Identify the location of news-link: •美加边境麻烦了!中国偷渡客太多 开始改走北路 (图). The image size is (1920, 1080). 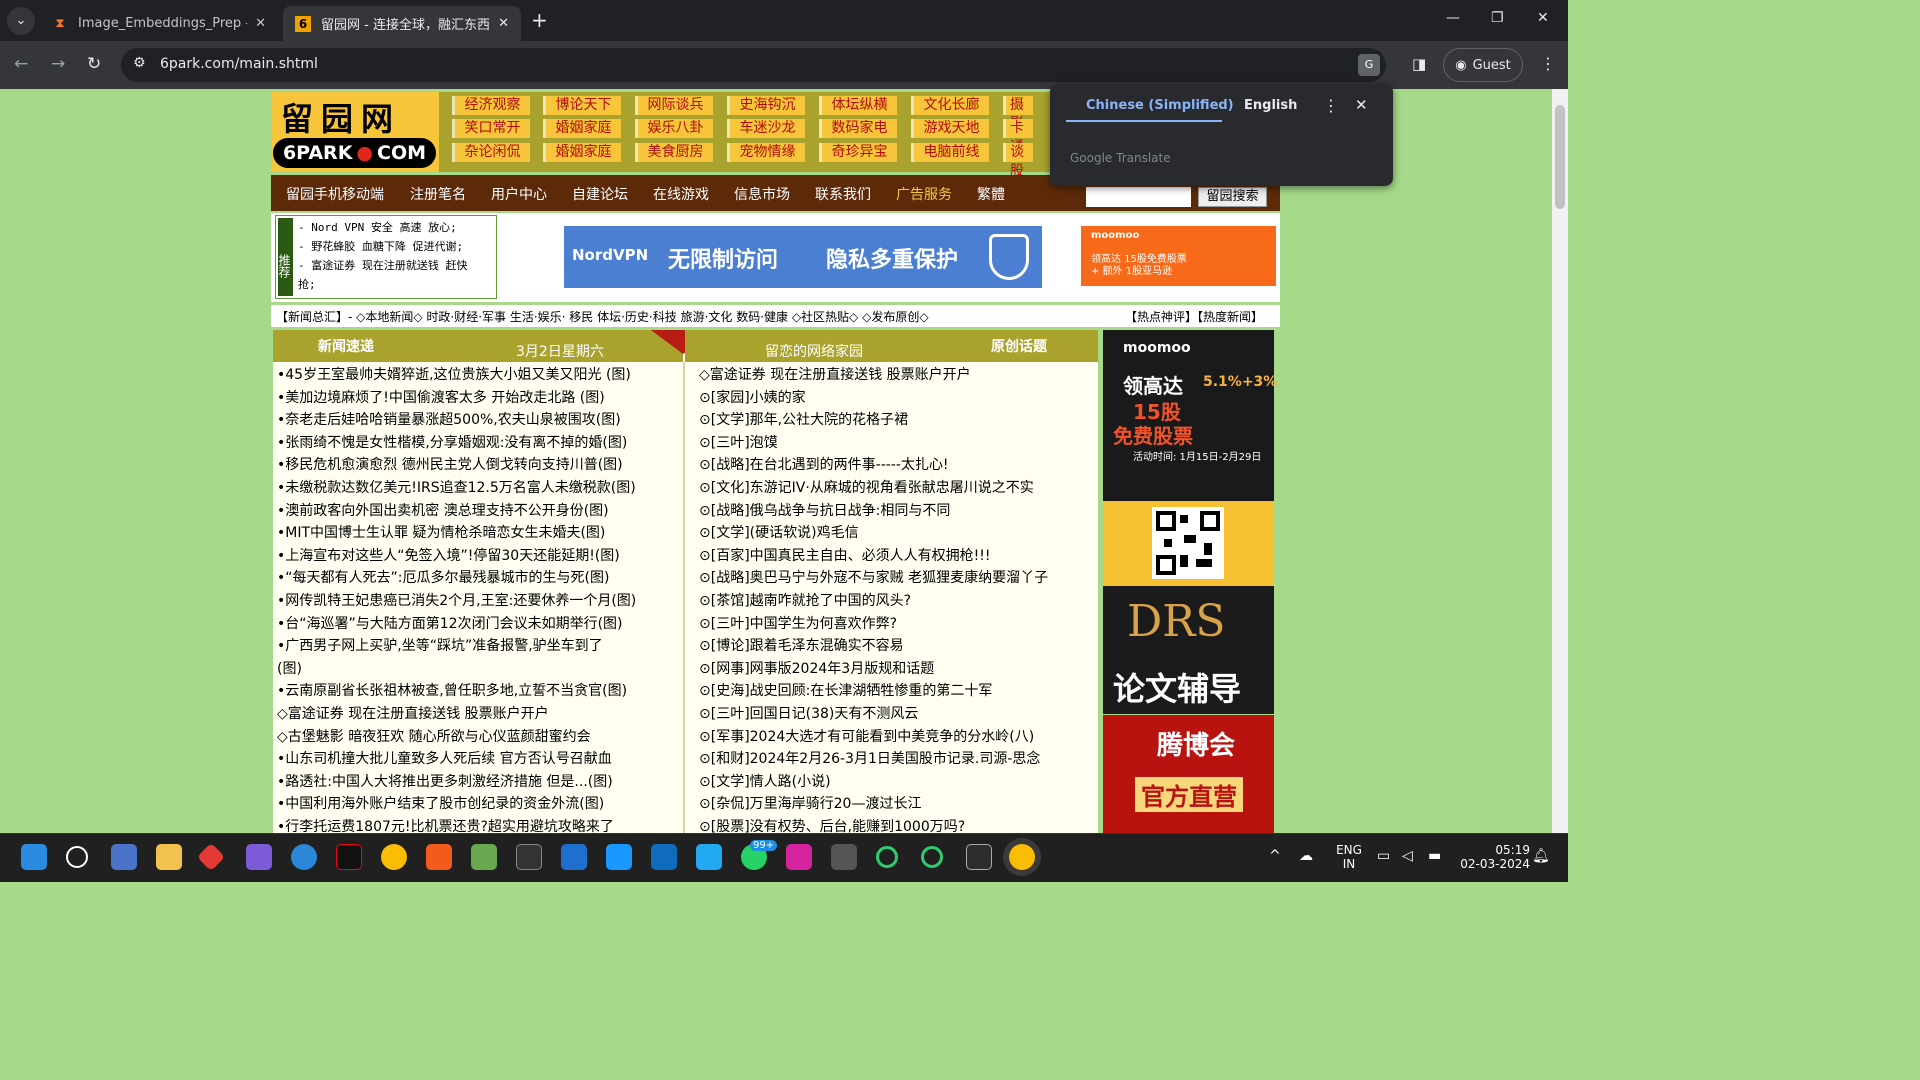
(479, 398).